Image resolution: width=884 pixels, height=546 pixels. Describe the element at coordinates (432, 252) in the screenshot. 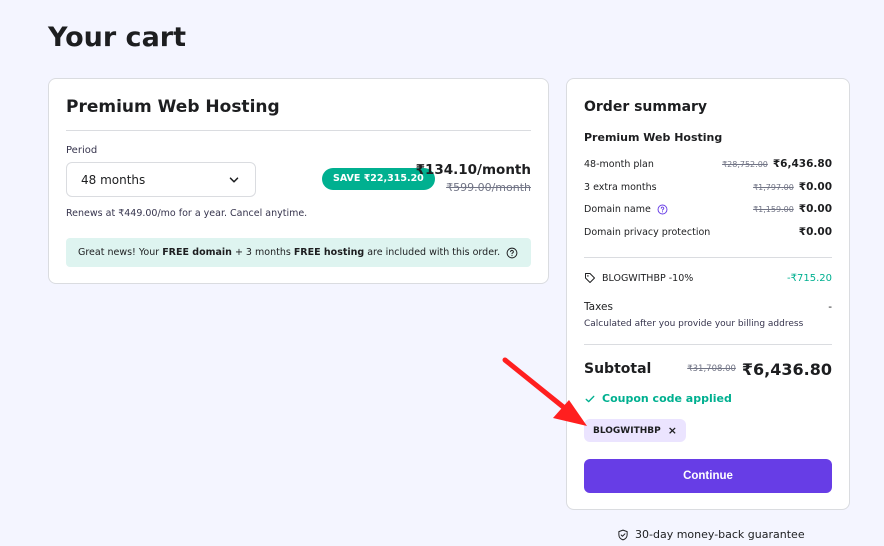

I see `promo-text-3: are included with this order.` at that location.